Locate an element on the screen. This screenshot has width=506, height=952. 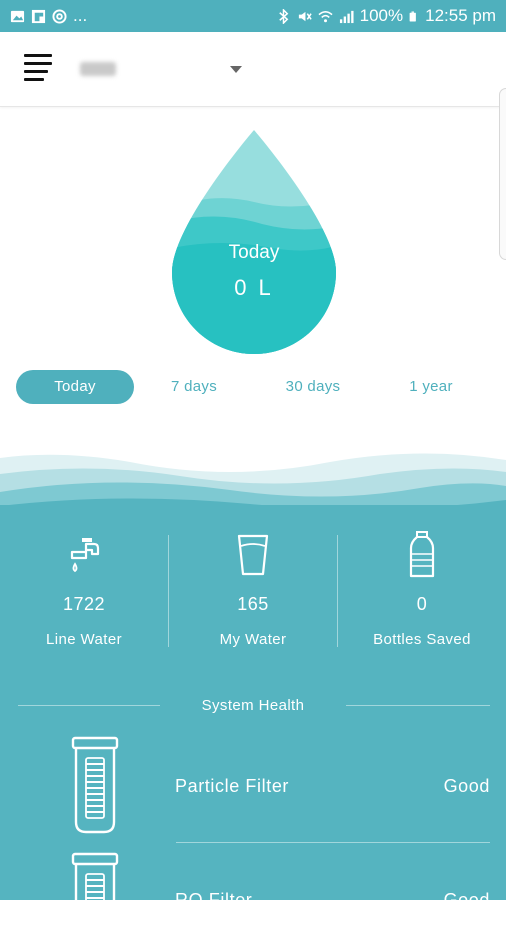
filter-row-ro: RO Filter Good is located at coordinates (253, 902).